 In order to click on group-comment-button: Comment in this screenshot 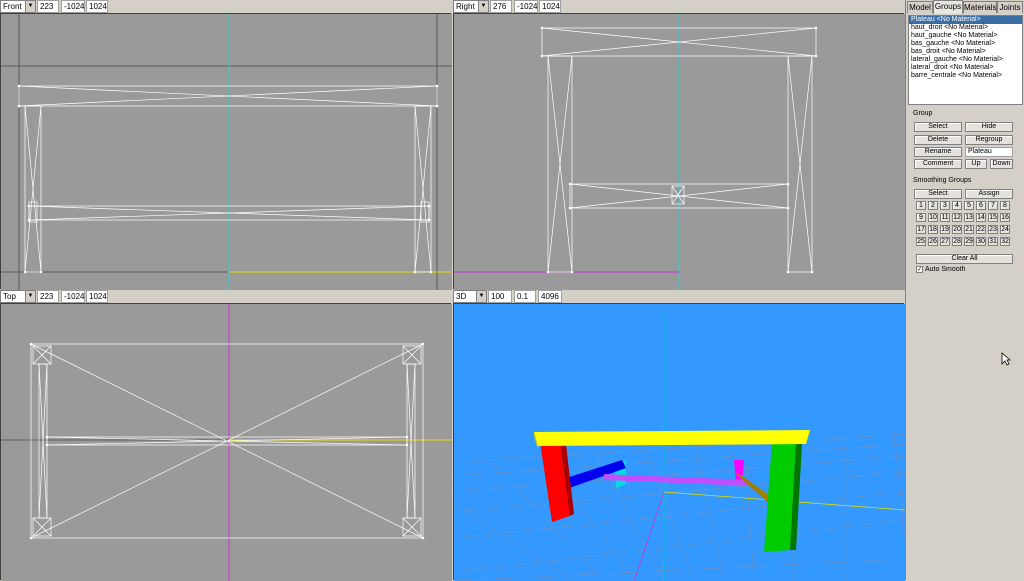, I will do `click(938, 164)`.